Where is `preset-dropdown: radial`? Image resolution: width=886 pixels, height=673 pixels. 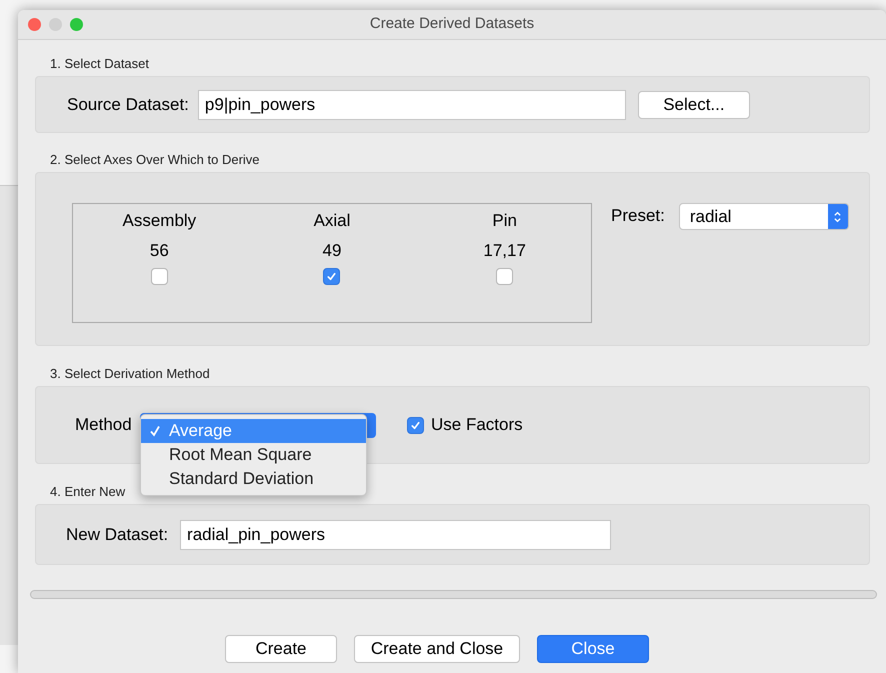
preset-dropdown: radial is located at coordinates (763, 216).